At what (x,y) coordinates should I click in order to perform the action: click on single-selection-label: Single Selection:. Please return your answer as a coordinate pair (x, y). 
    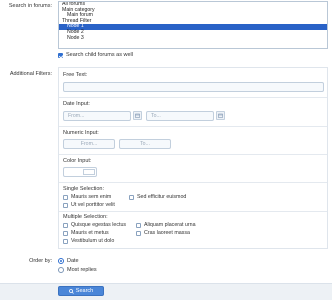
    Looking at the image, I should click on (83, 189).